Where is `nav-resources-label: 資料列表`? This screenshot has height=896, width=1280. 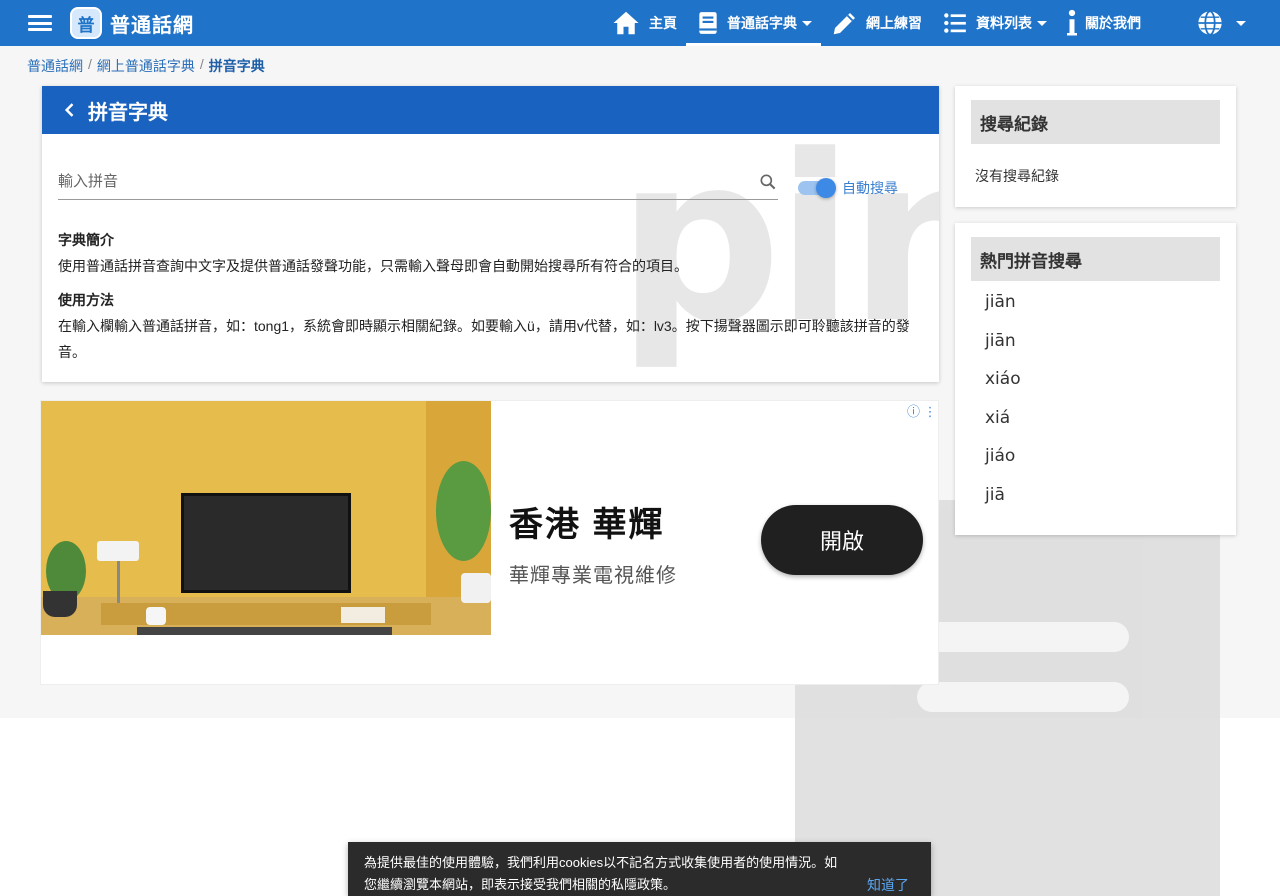
nav-resources-label: 資料列表 is located at coordinates (1004, 23).